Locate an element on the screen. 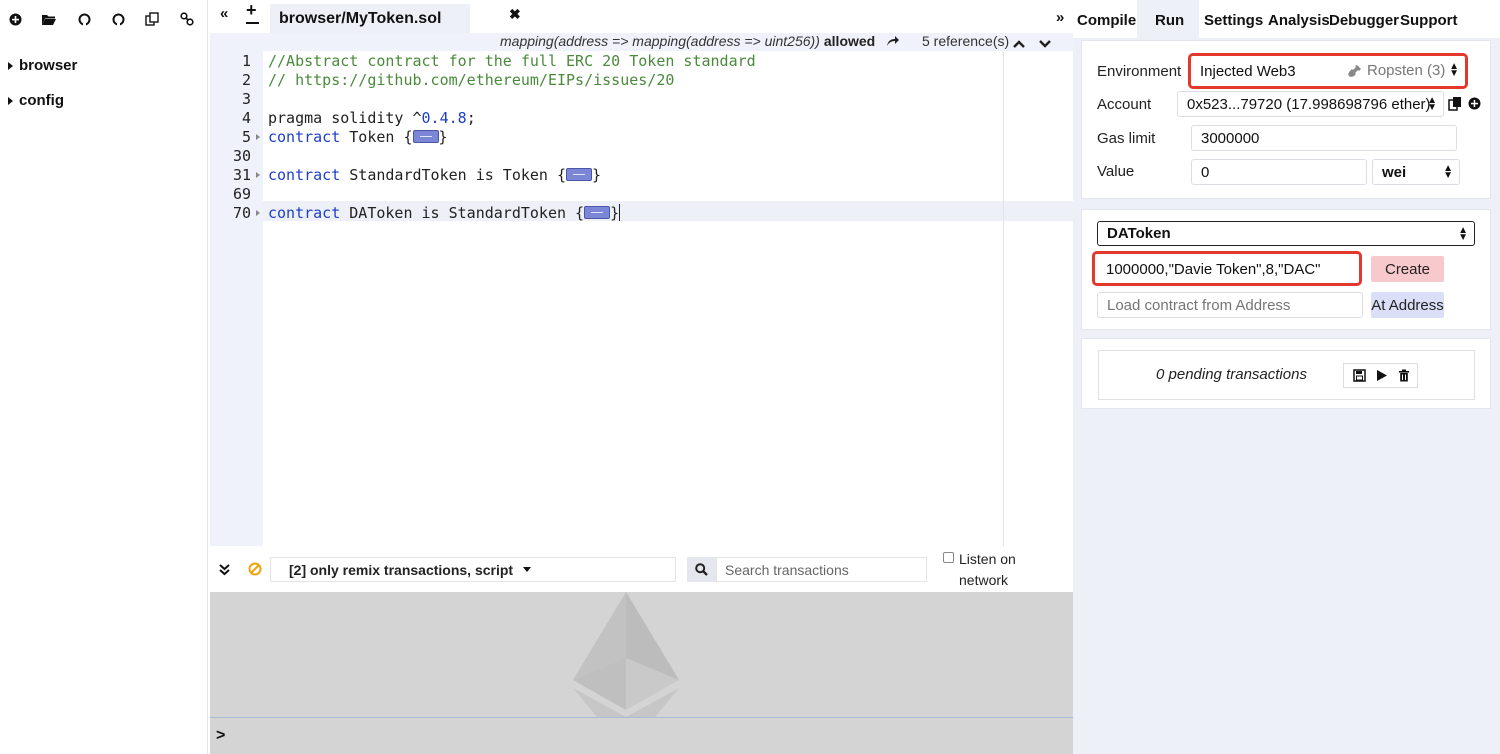  account-value: 0x523...79720 (17.998698796 ether) is located at coordinates (1309, 104).